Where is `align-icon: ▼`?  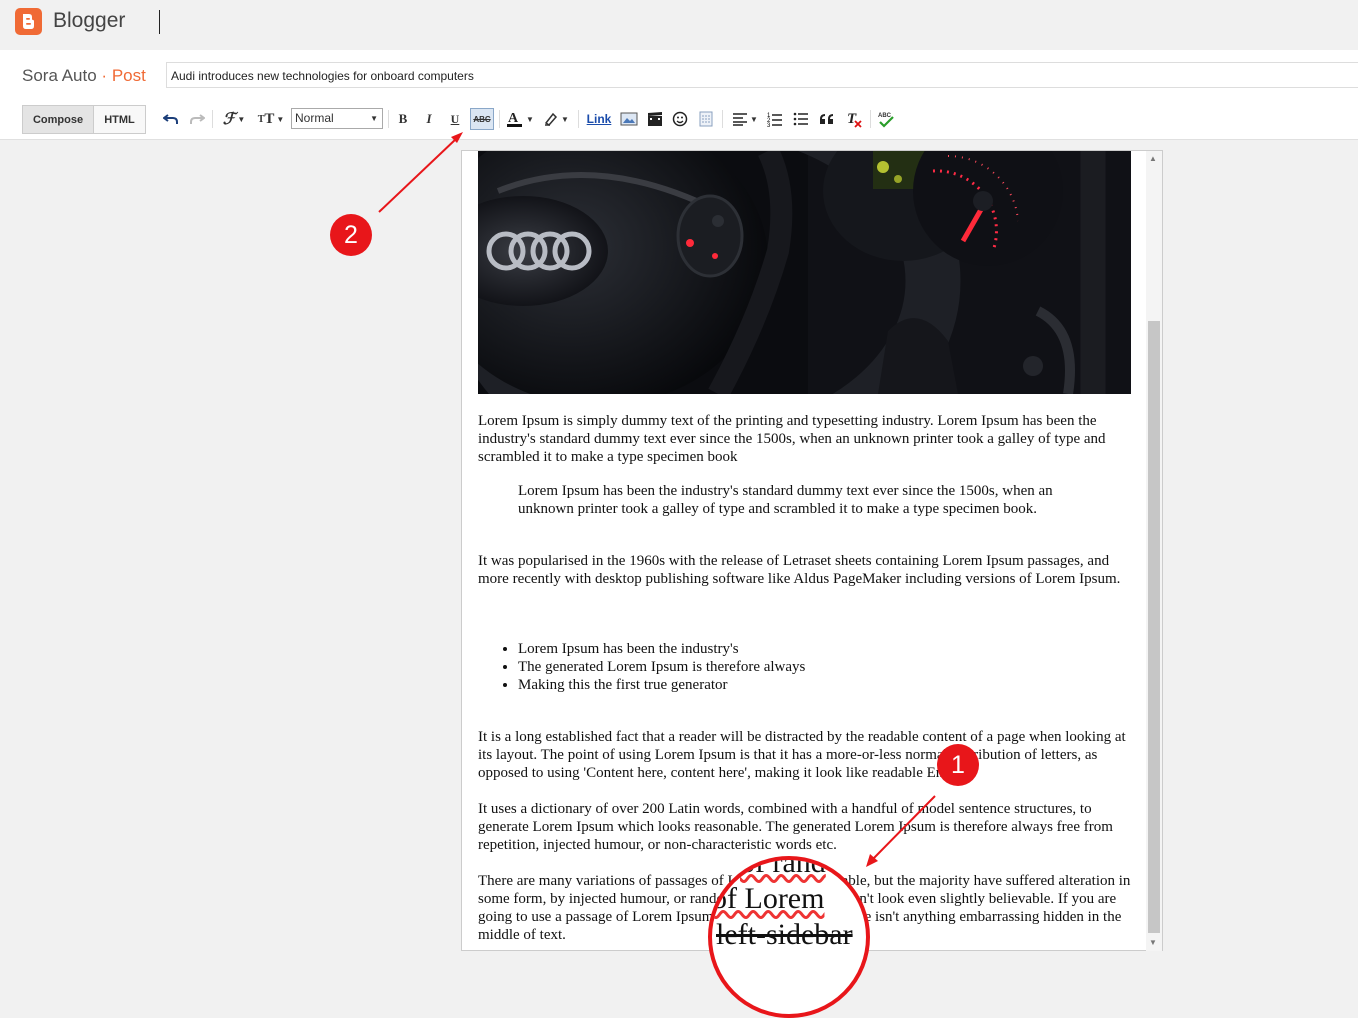
align-icon: ▼ is located at coordinates (745, 119).